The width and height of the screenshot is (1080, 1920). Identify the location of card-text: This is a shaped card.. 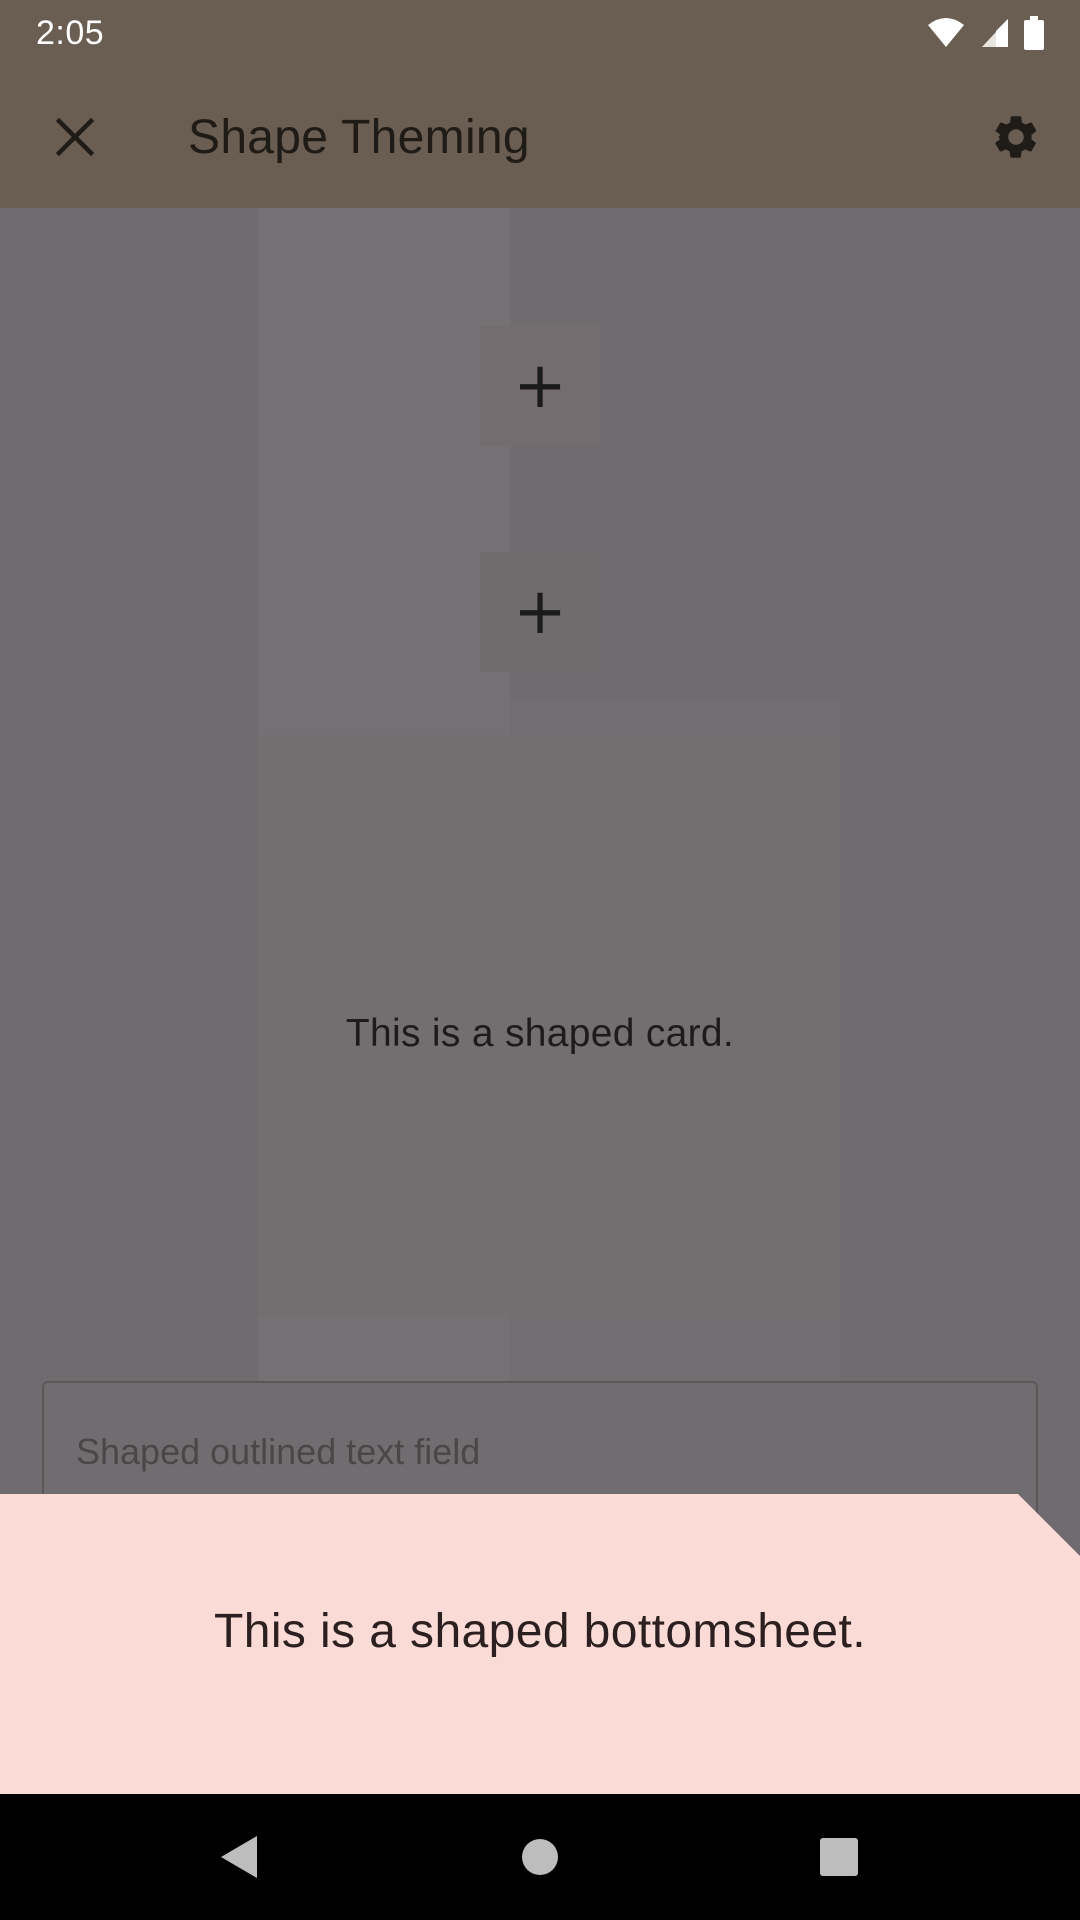
(540, 1033).